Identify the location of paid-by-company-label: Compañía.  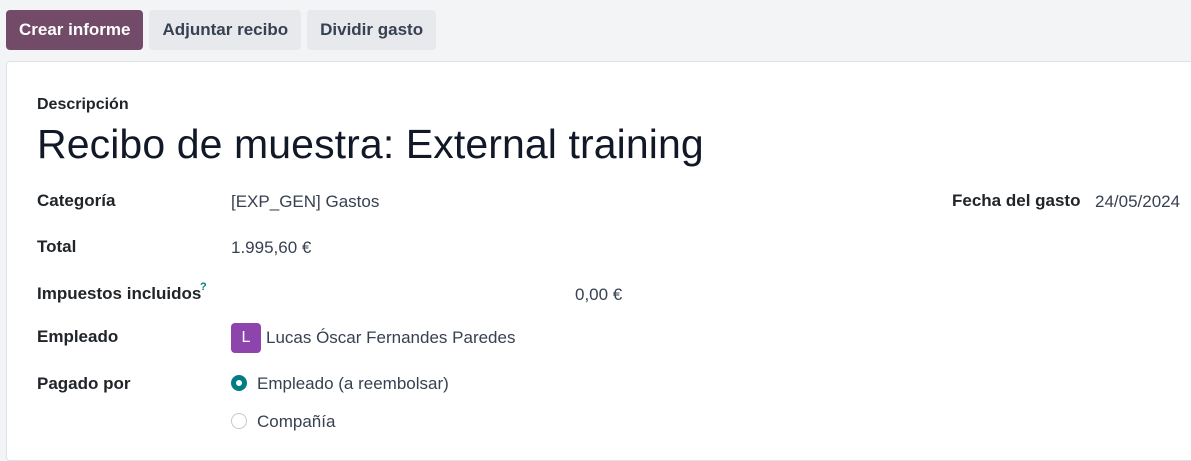
(296, 422).